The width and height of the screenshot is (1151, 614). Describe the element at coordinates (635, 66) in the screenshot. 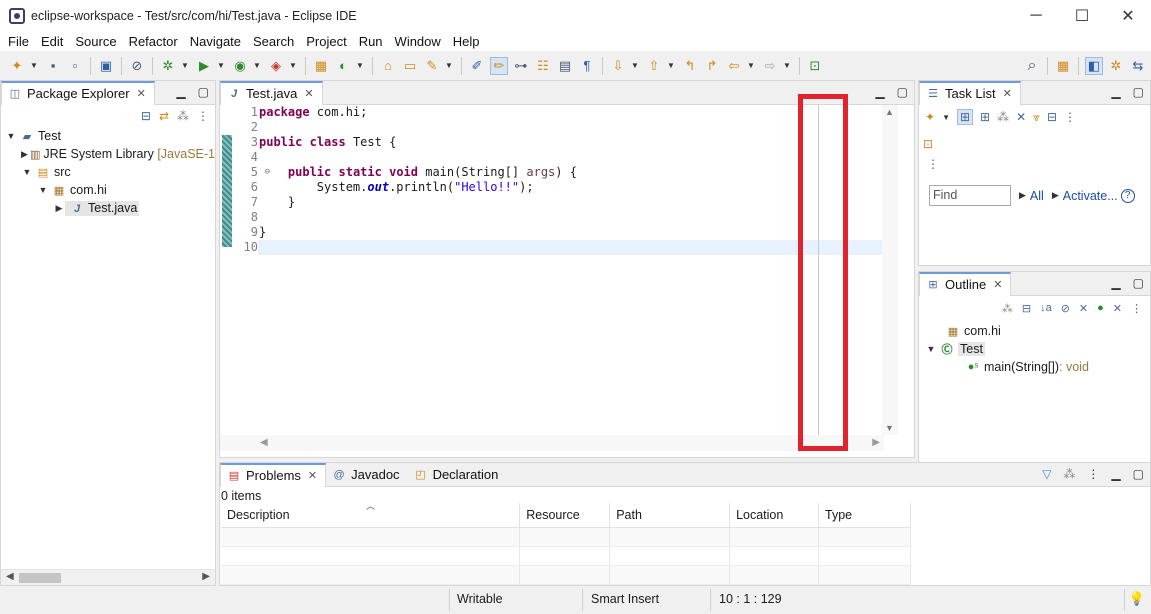

I see `next-annotation-dropdown-icon: ▼` at that location.